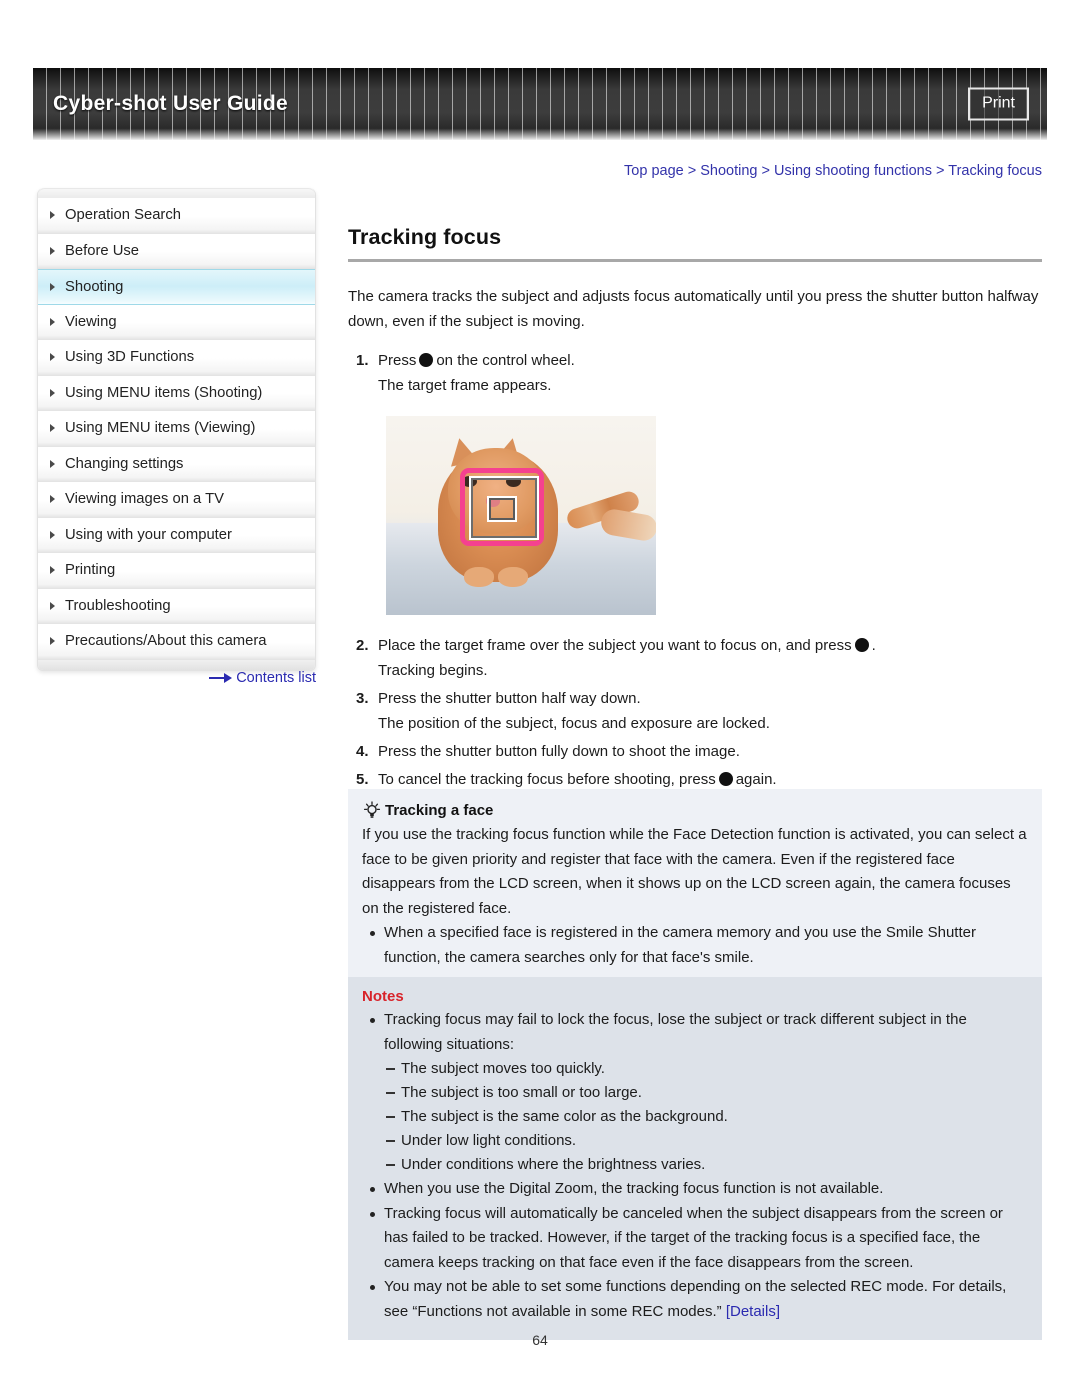 The image size is (1080, 1397). I want to click on step-text-after: on the control wheel., so click(505, 360).